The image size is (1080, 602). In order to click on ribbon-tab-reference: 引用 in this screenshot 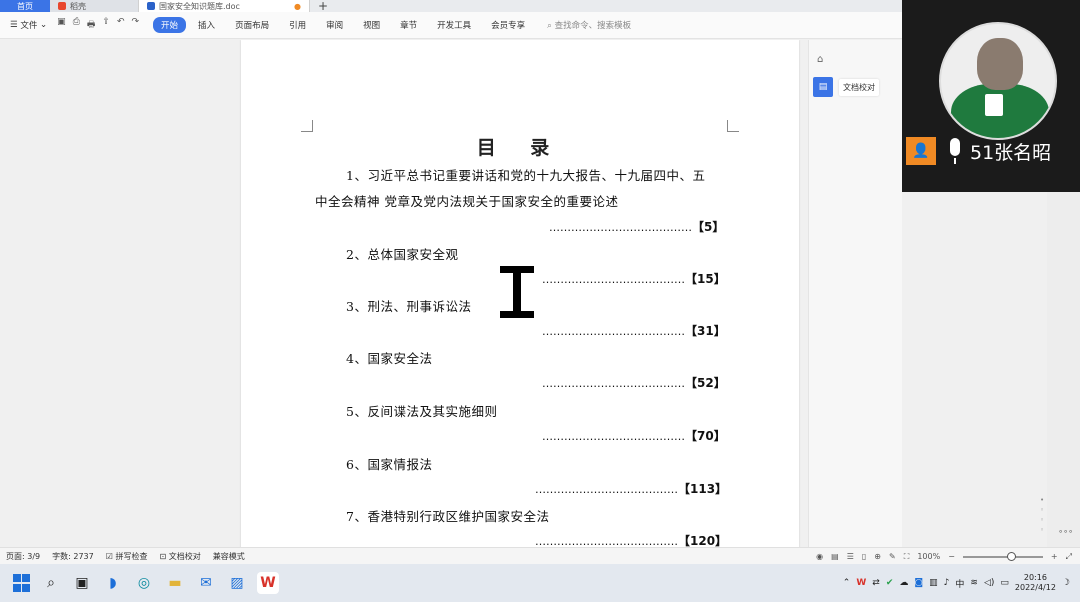, I will do `click(297, 25)`.